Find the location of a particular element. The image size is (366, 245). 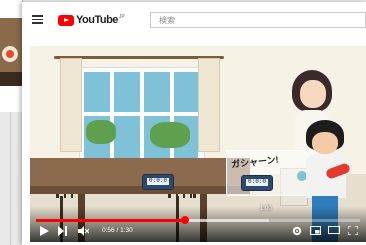

alarm-clock-in-bubble: 0:0:0 is located at coordinates (257, 183).